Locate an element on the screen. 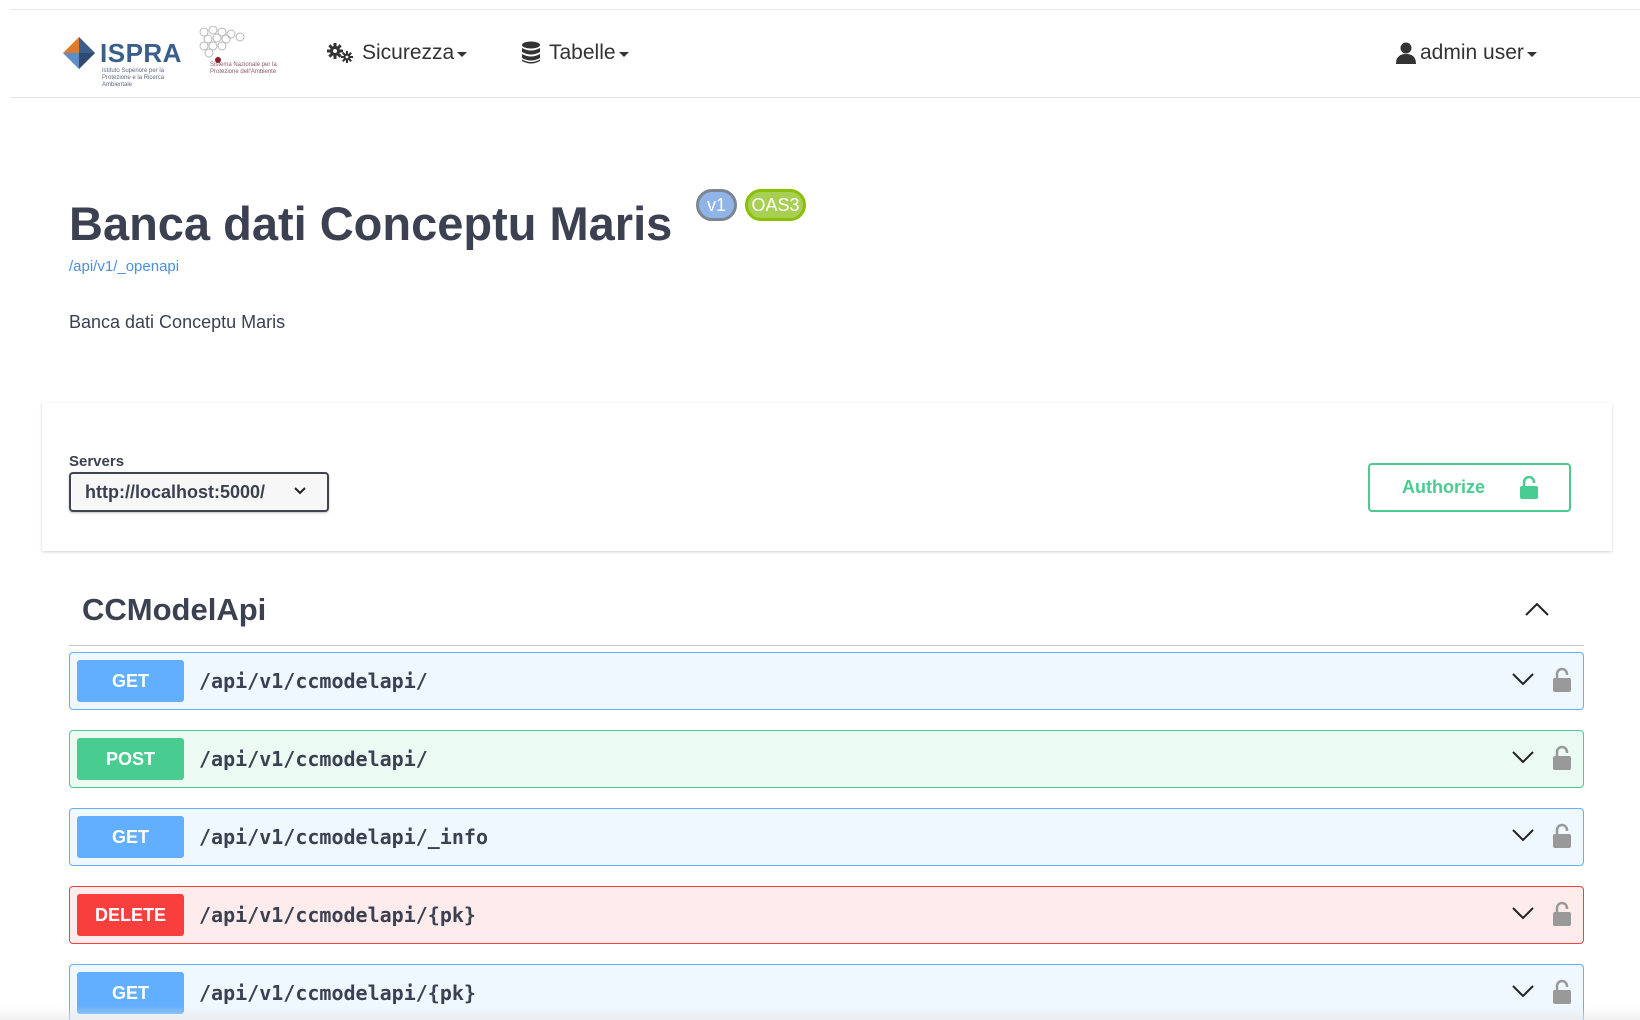 This screenshot has width=1640, height=1020. chevron-up-icon is located at coordinates (1537, 609).